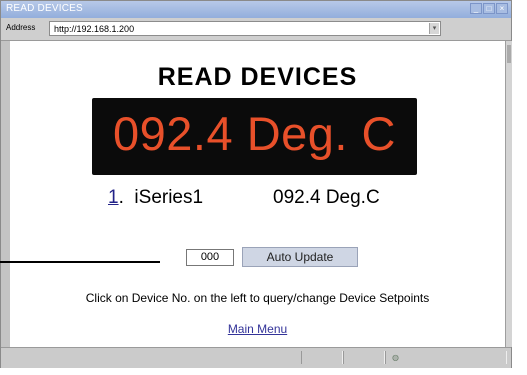 This screenshot has height=375, width=527. What do you see at coordinates (44, 8) in the screenshot?
I see `window-title: READ DEVICES` at bounding box center [44, 8].